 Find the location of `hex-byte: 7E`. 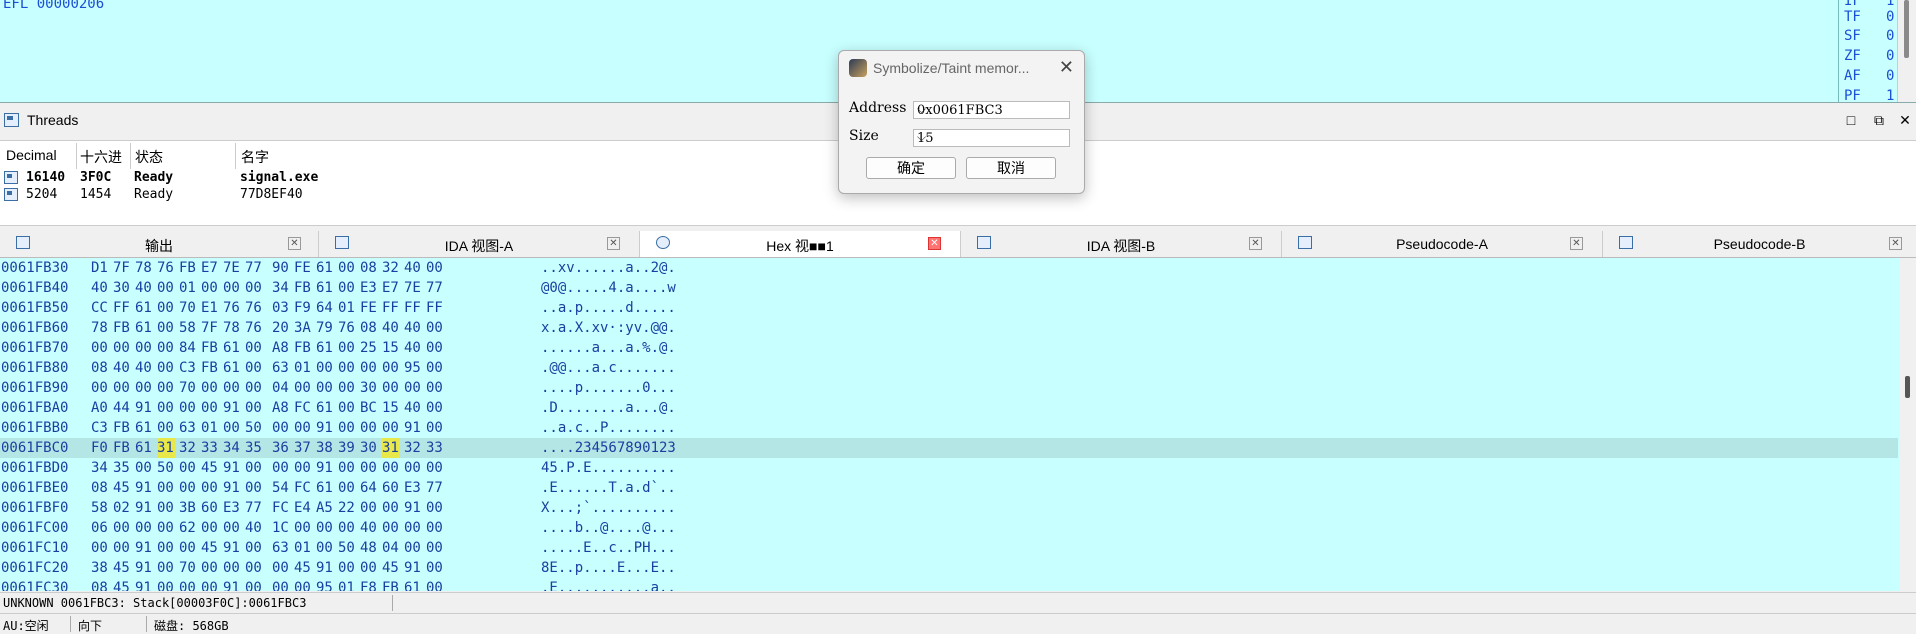

hex-byte: 7E is located at coordinates (232, 268).